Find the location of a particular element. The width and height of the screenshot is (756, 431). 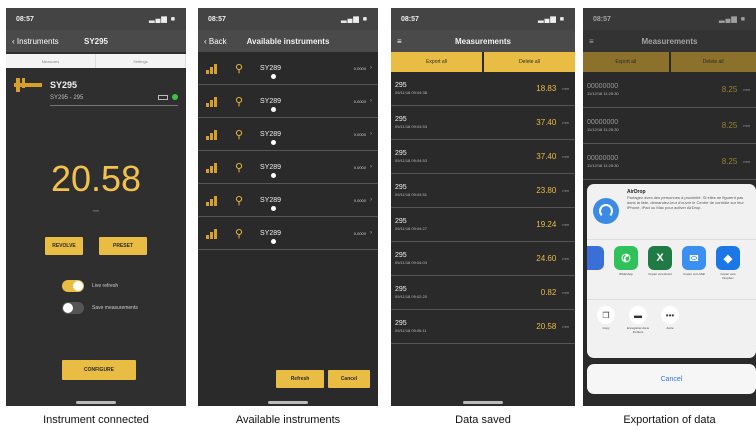

revolve-button: REVOLVE is located at coordinates (64, 246).